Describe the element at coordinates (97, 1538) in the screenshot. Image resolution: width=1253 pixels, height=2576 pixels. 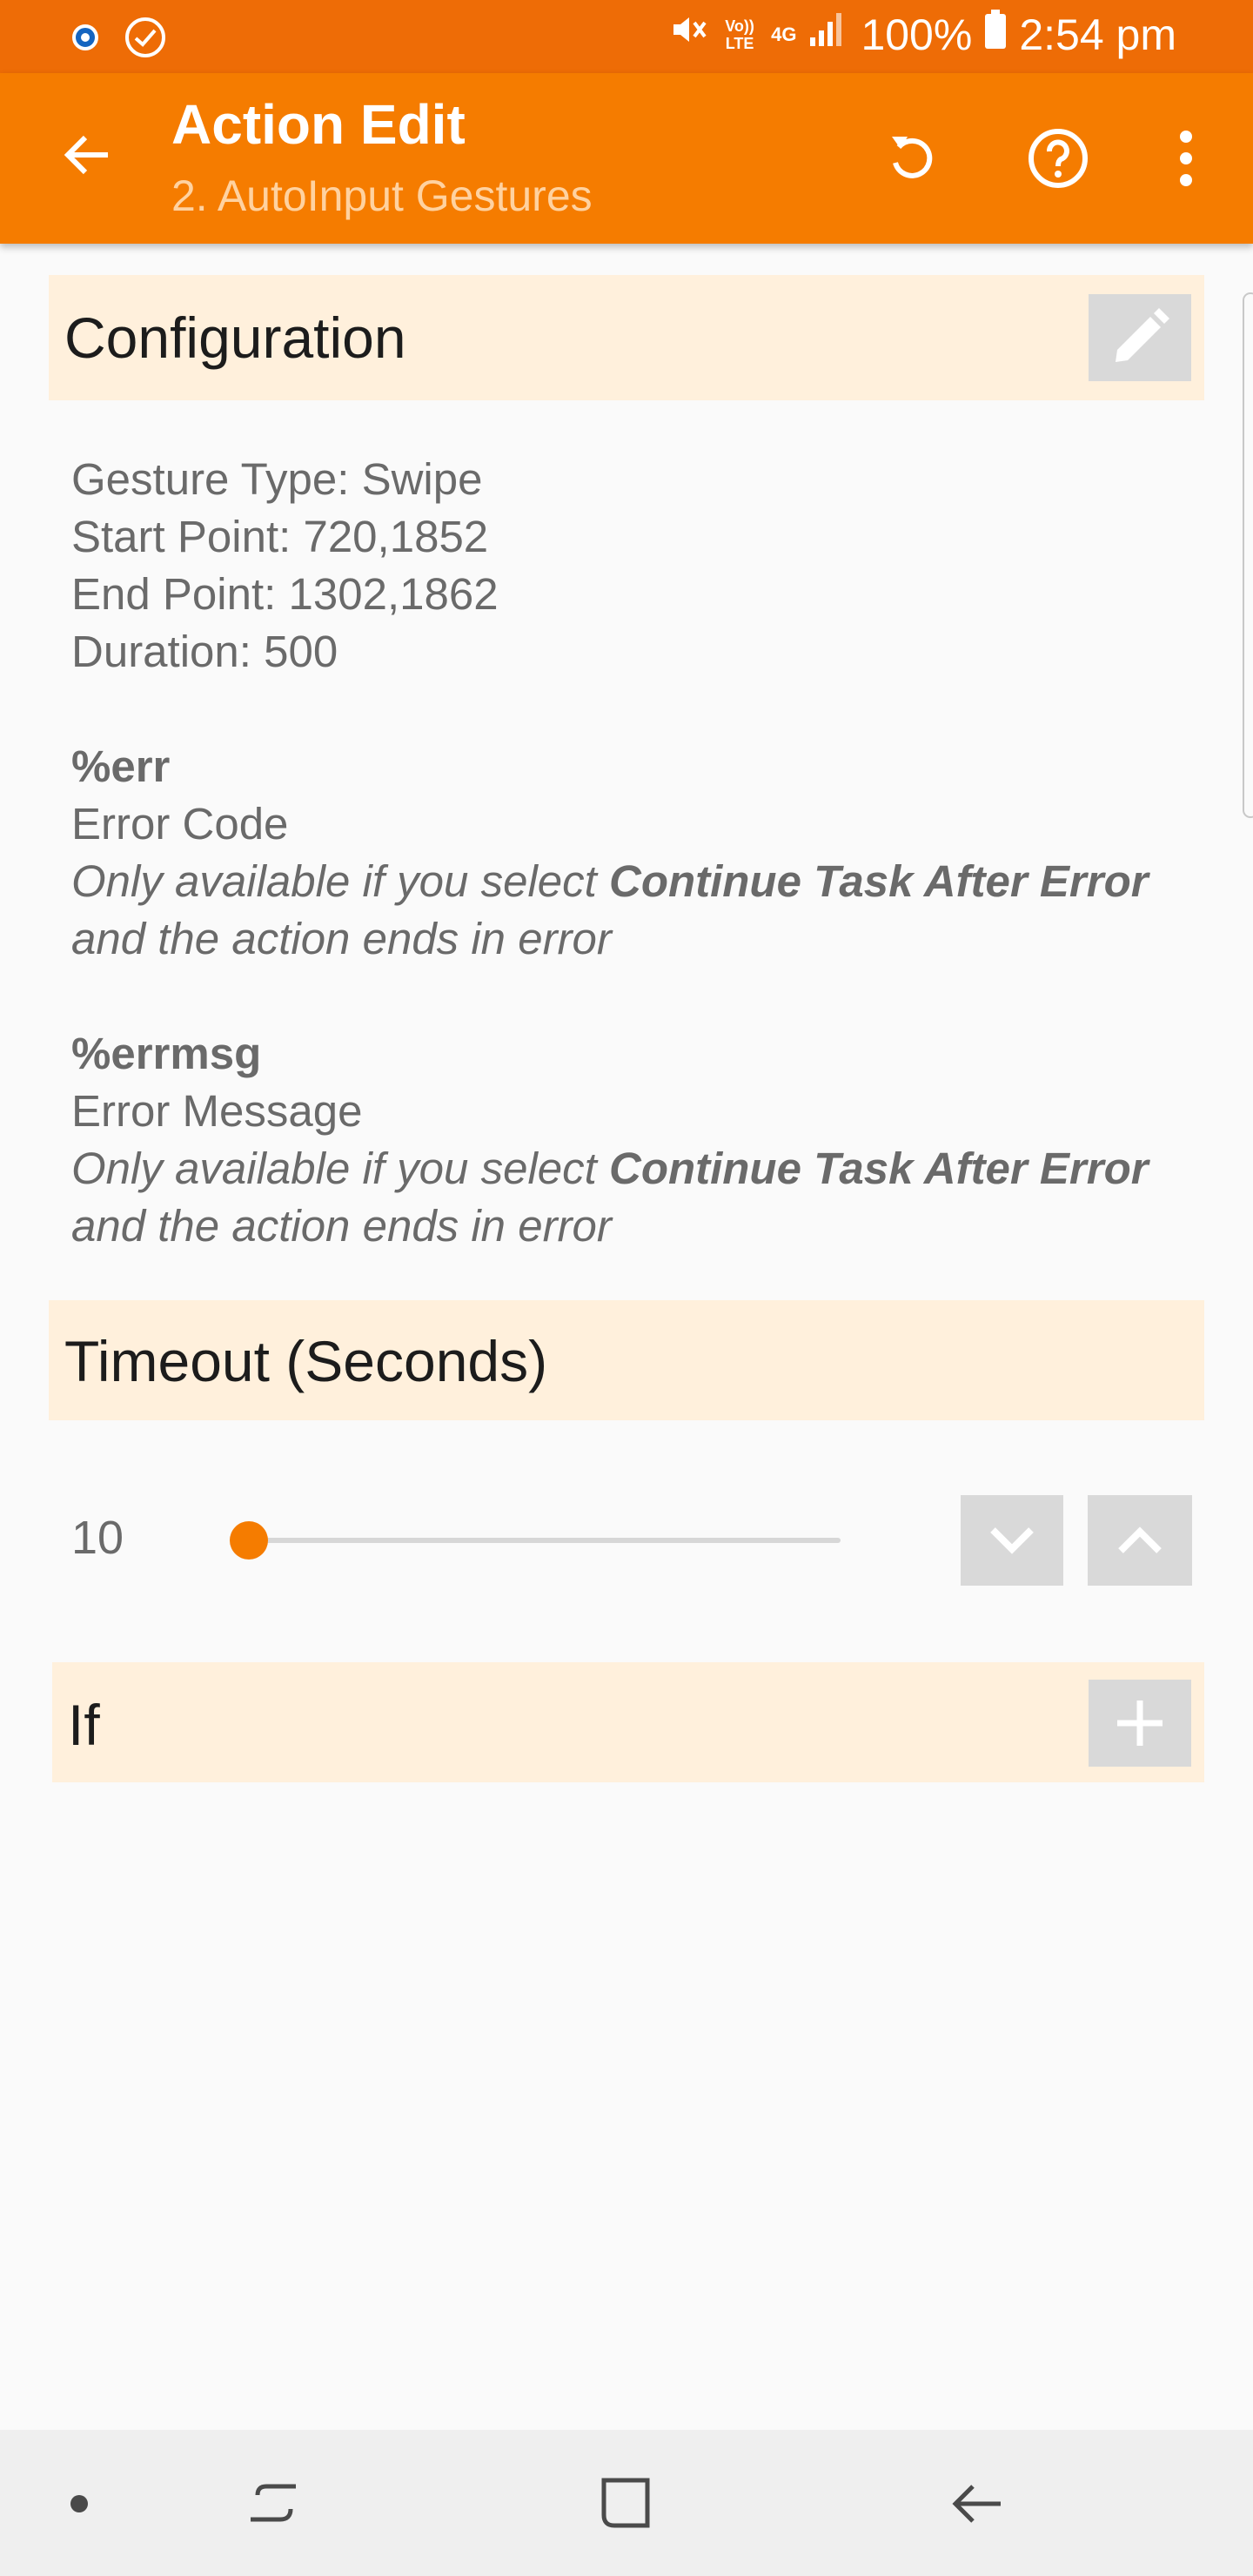
I see `timeout-value: 10` at that location.